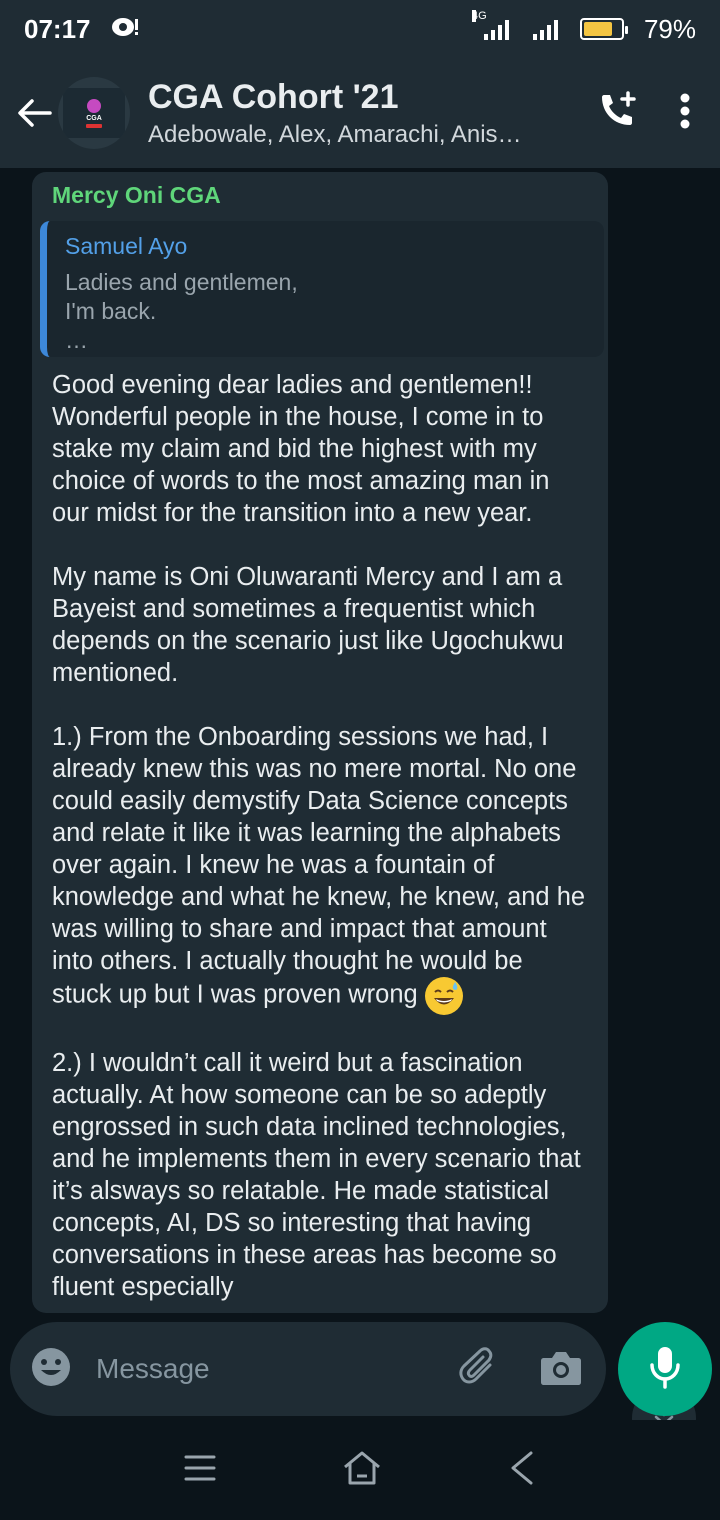 This screenshot has height=1520, width=720. I want to click on notification-icon, so click(125, 29).